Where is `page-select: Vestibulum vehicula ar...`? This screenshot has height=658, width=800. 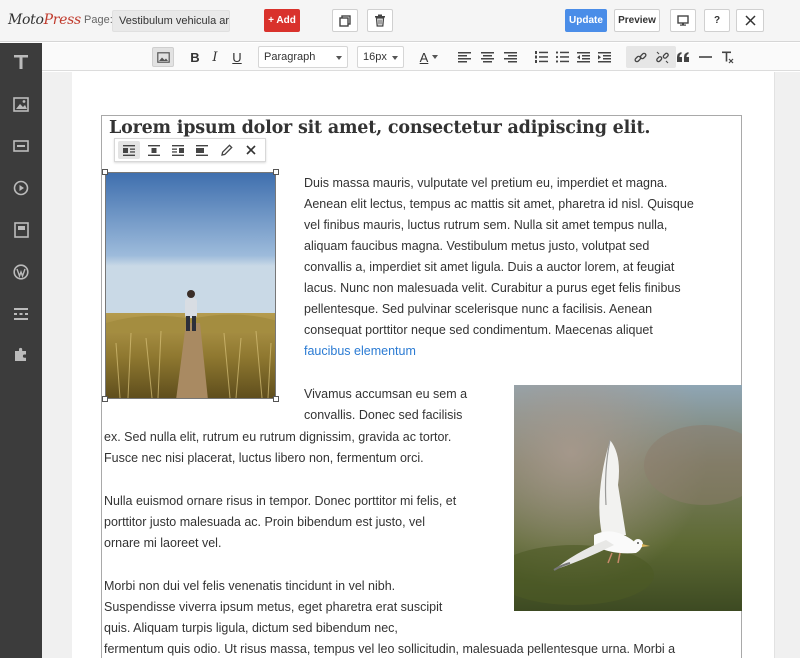 page-select: Vestibulum vehicula ar... is located at coordinates (171, 21).